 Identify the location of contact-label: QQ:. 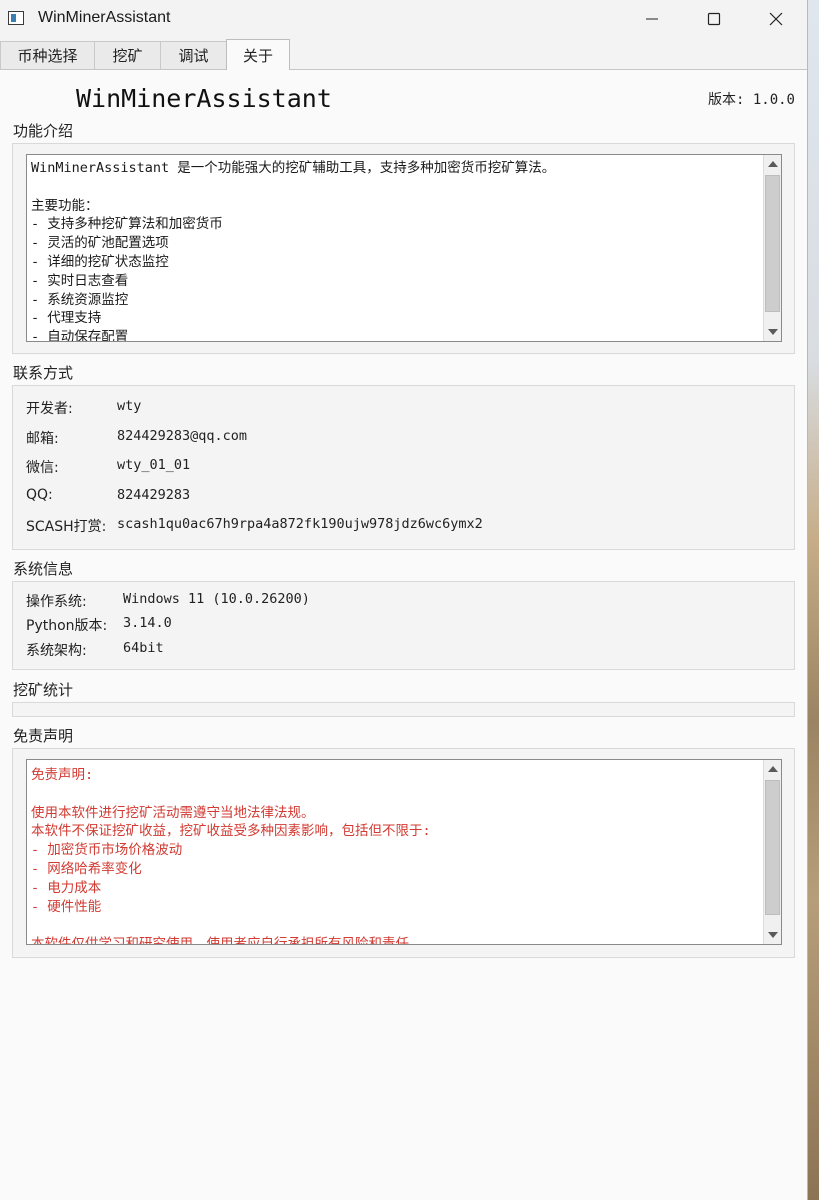
(39, 495).